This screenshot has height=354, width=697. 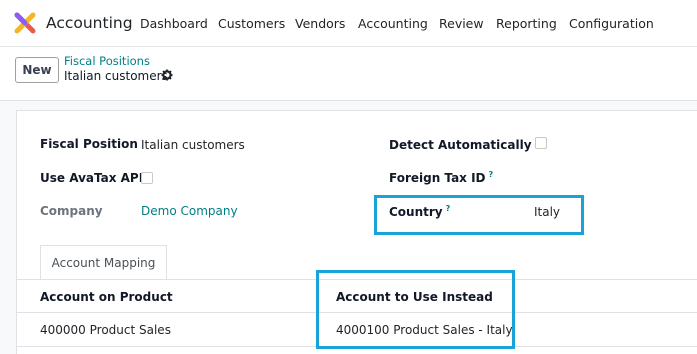 I want to click on tab-account-mapping: Account Mapping, so click(x=103, y=262).